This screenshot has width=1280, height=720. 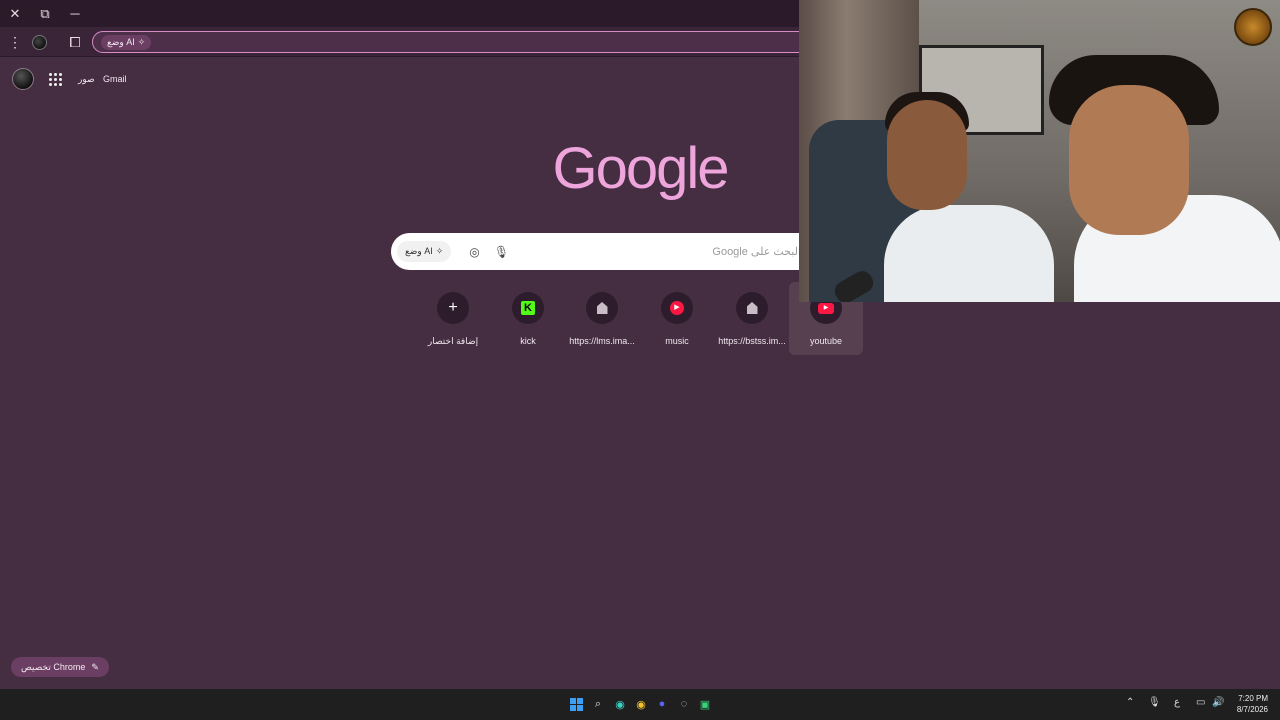 I want to click on google-logo: Google, so click(x=640, y=168).